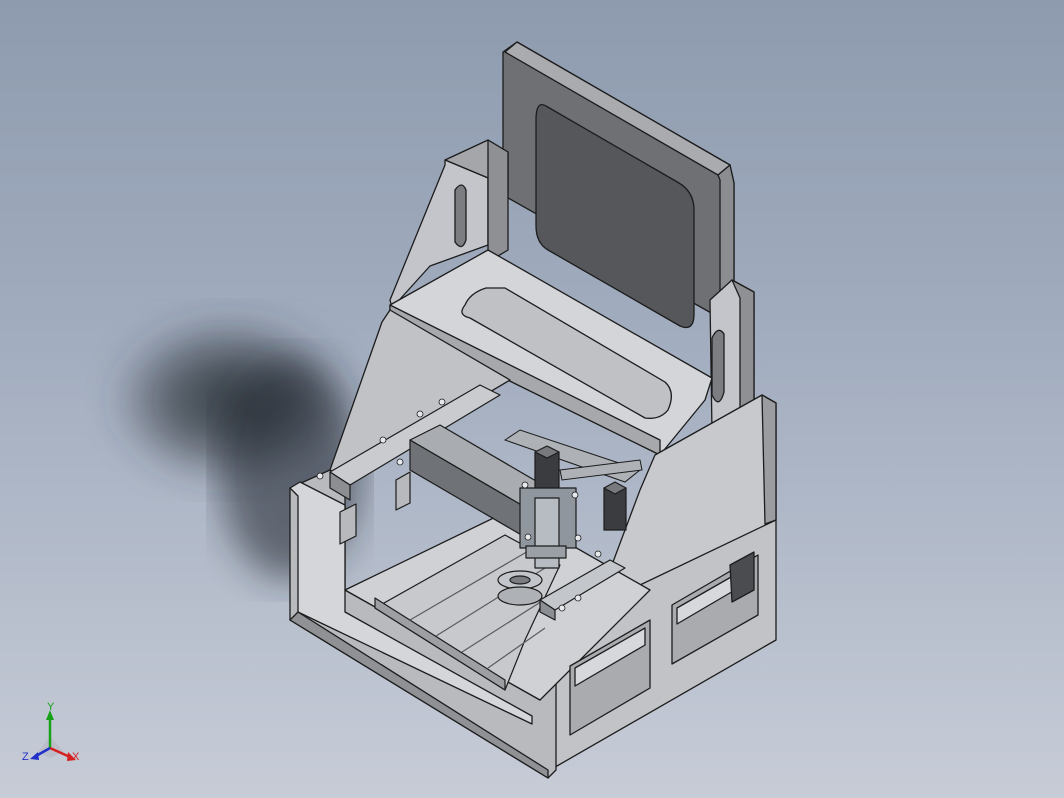 Image resolution: width=1064 pixels, height=798 pixels. Describe the element at coordinates (573, 456) in the screenshot. I see `cable-chain` at that location.